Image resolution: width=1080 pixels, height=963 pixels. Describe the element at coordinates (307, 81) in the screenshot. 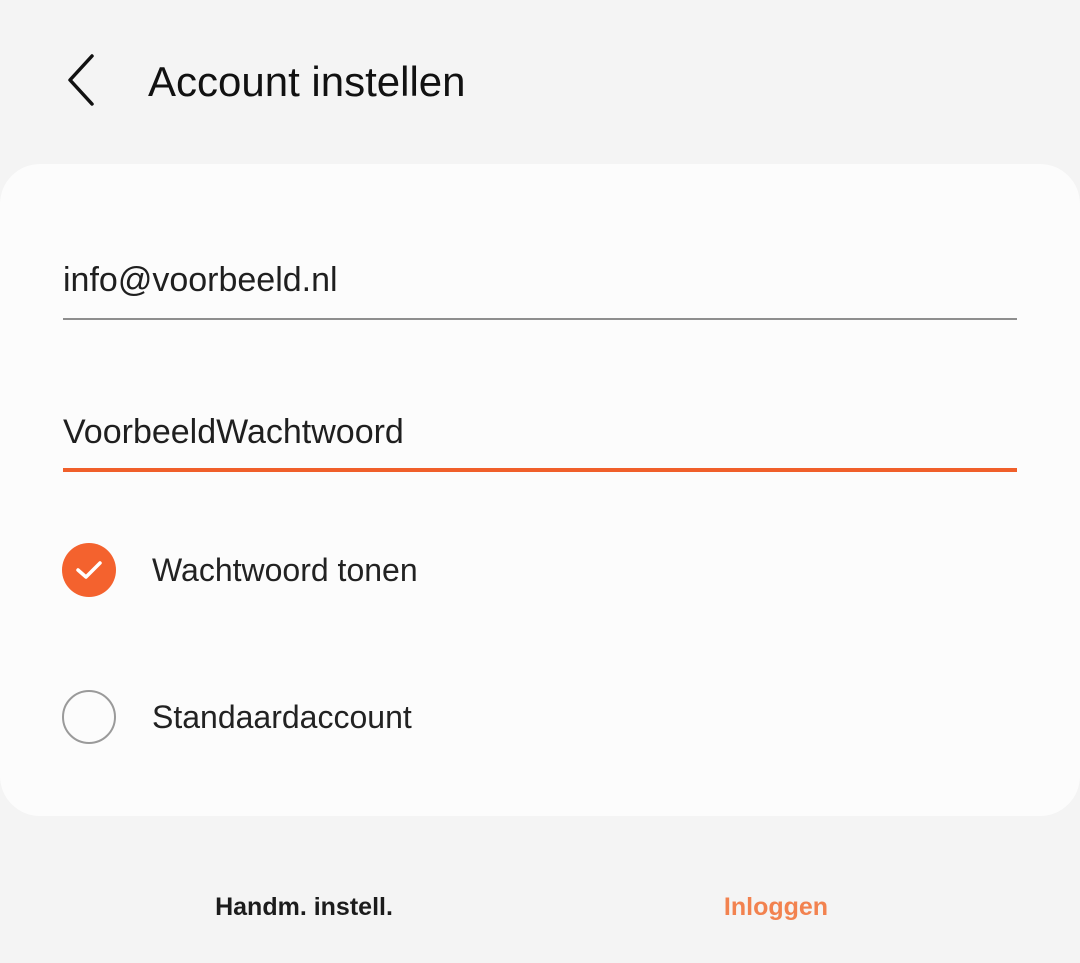

I see `page-title: Account instellen` at that location.